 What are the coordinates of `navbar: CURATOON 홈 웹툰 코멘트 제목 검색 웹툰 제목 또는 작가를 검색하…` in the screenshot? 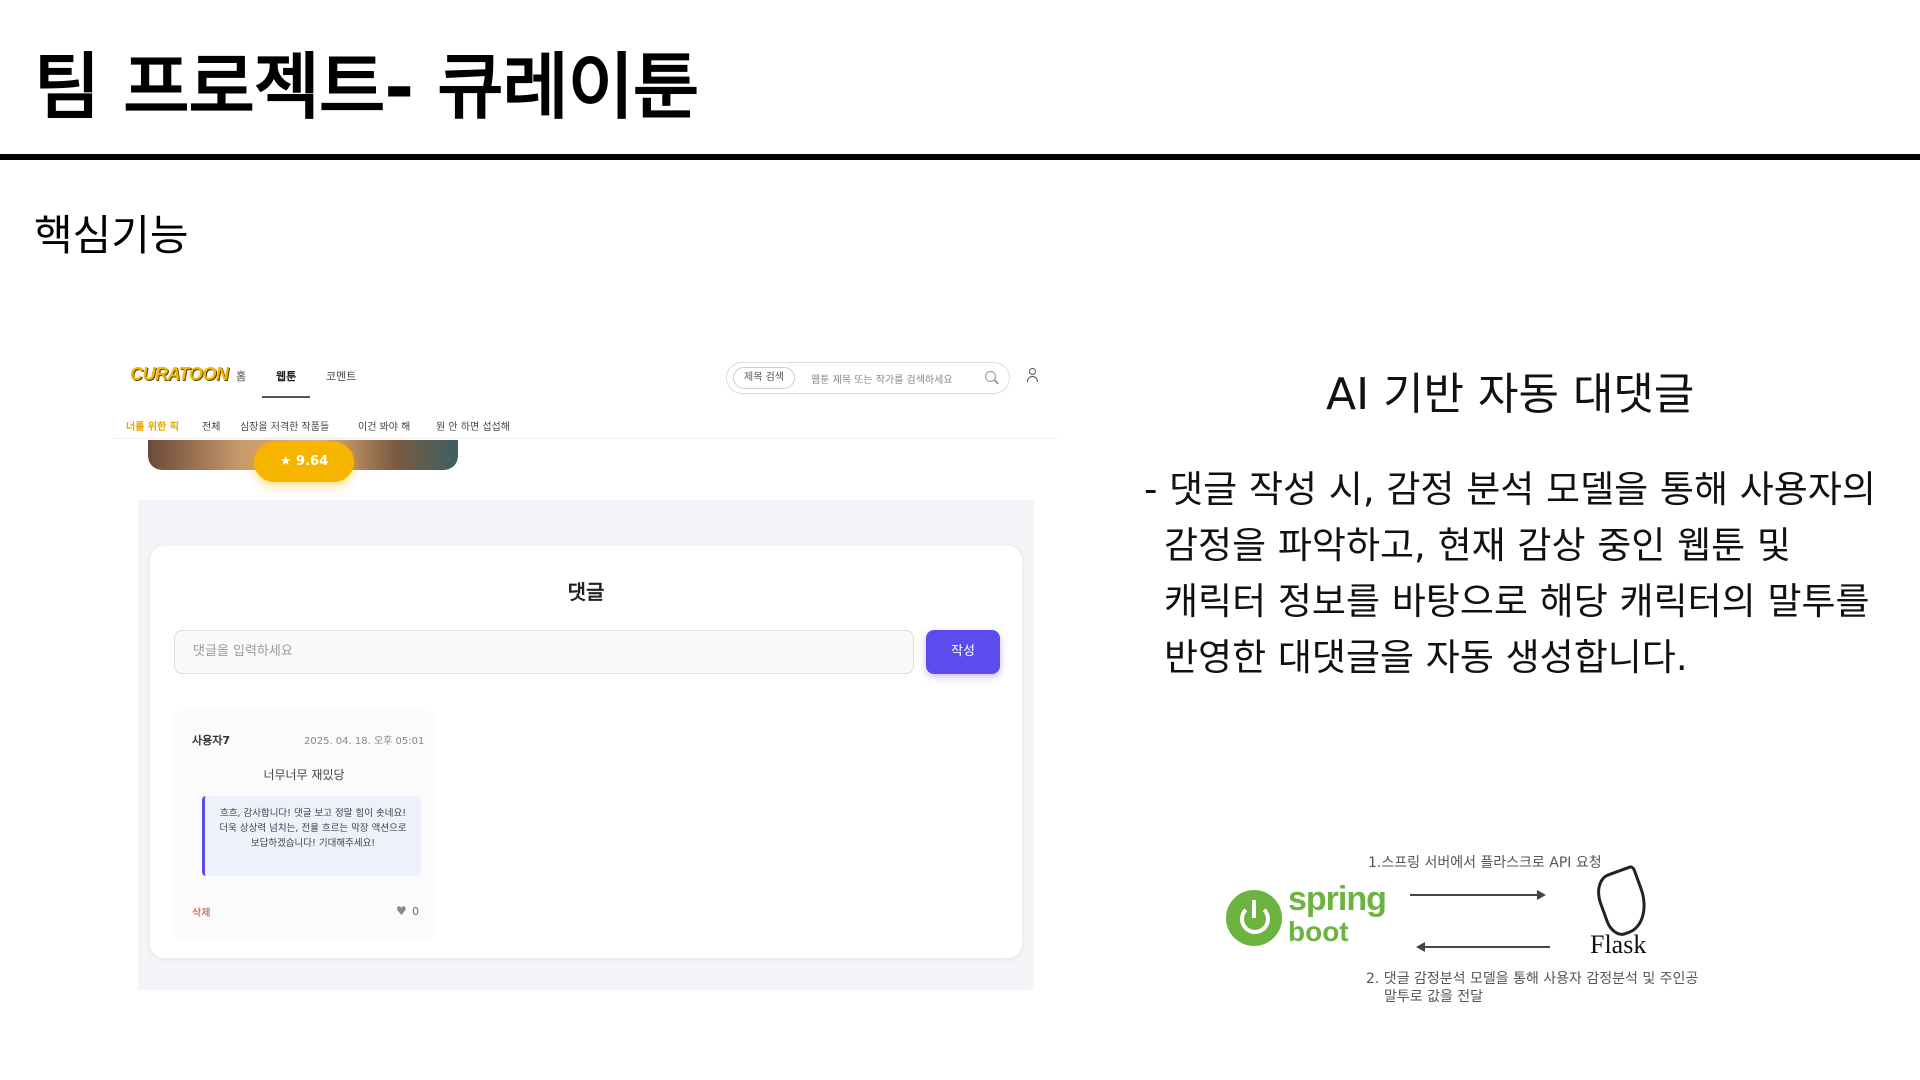 It's located at (586, 371).